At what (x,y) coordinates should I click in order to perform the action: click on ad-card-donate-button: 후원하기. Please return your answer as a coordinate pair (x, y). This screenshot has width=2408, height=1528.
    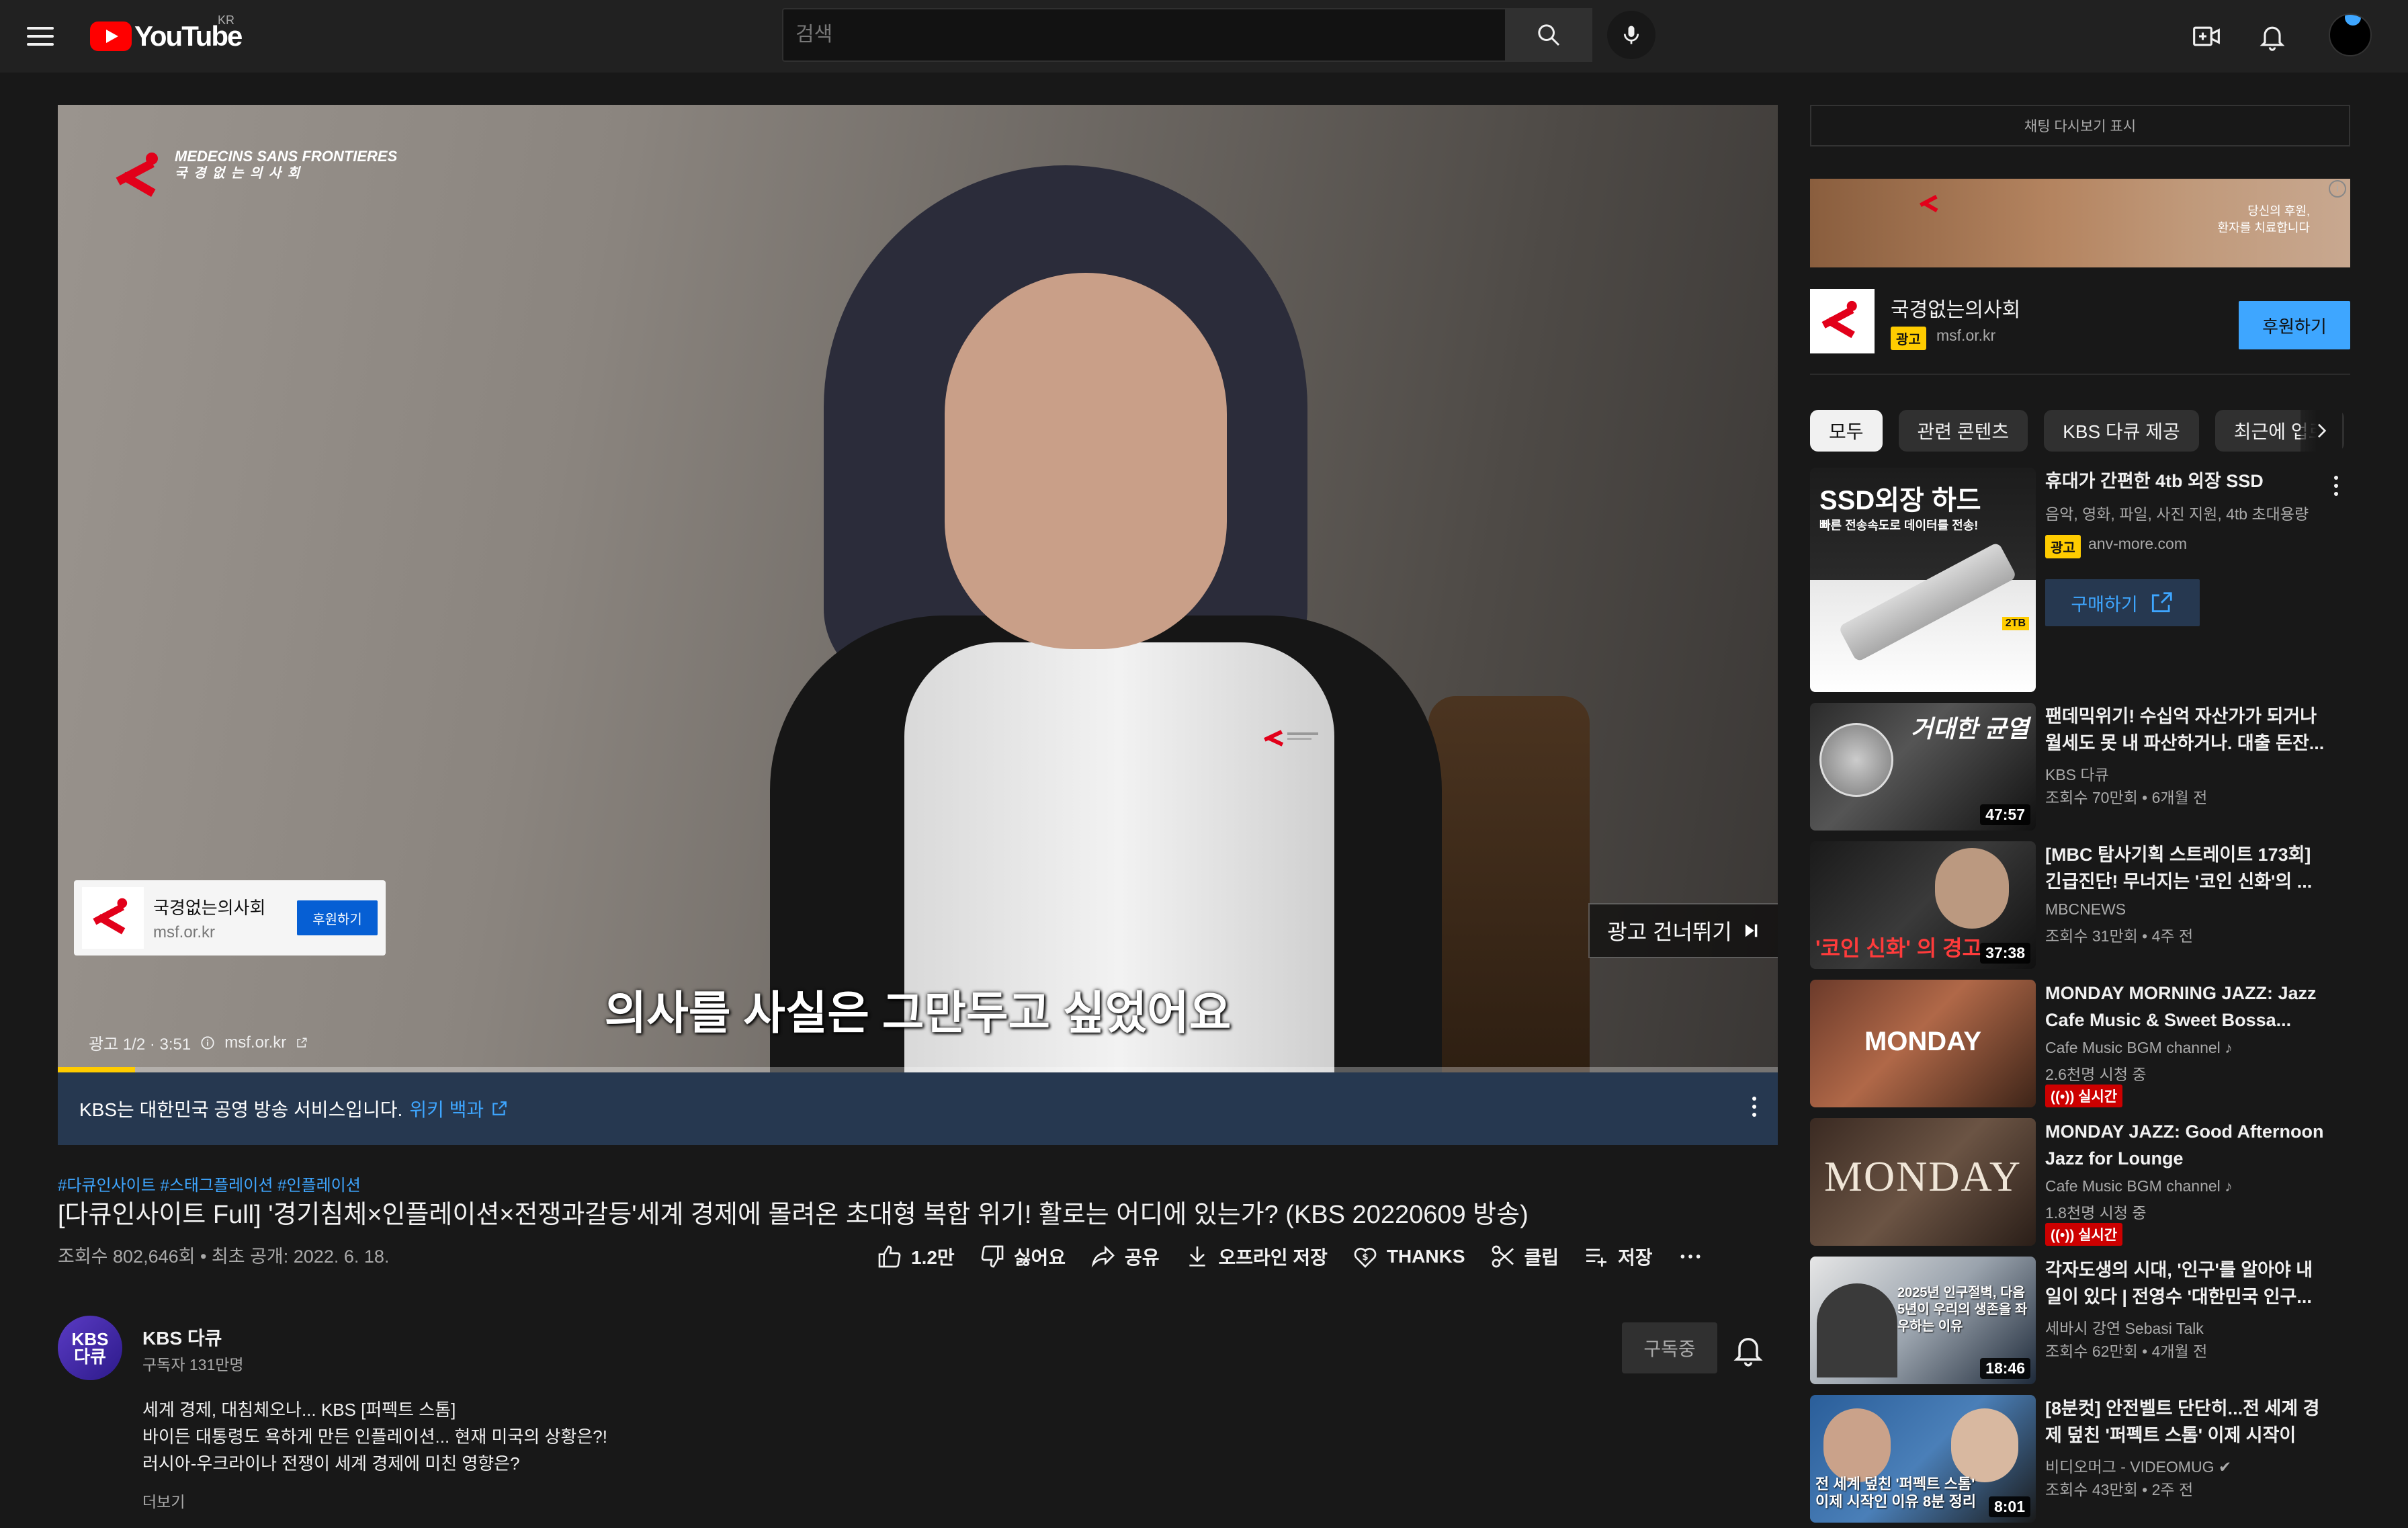
    Looking at the image, I should click on (337, 918).